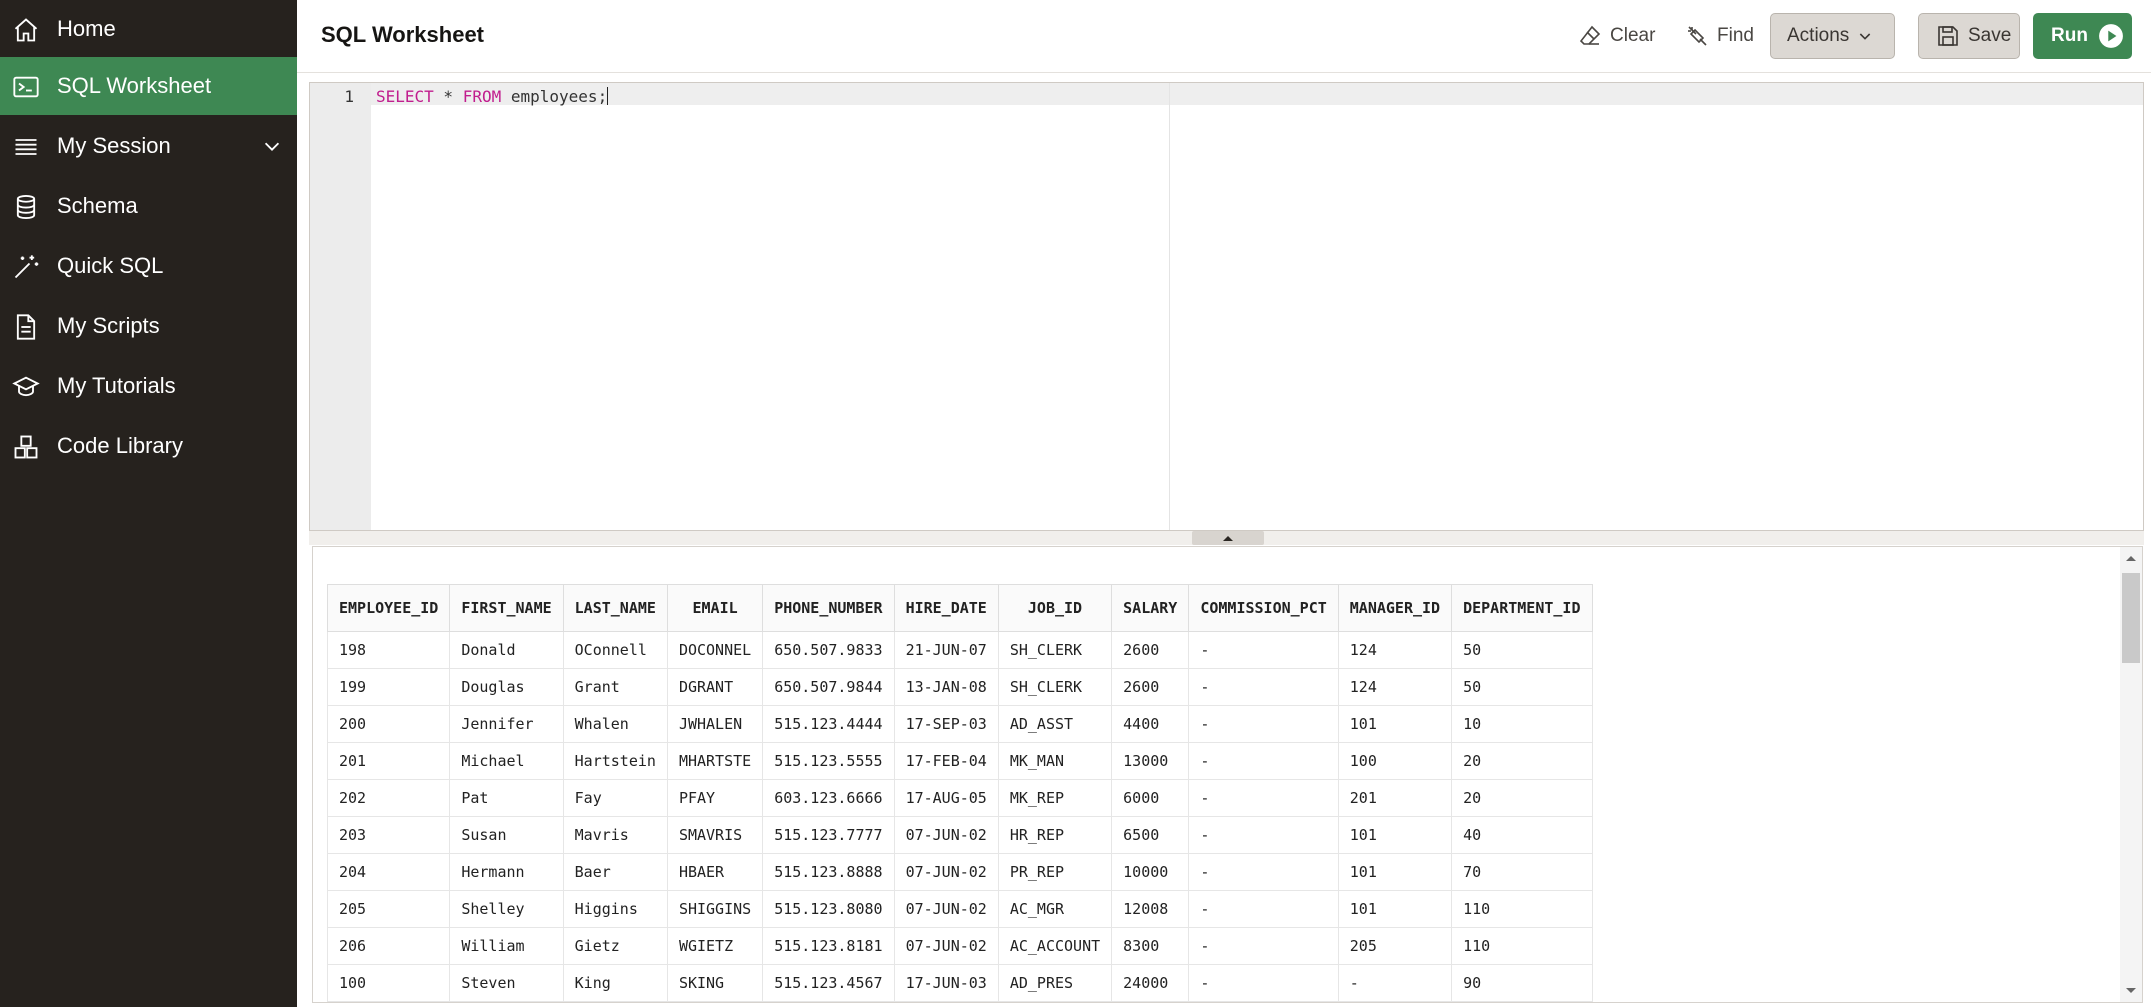  Describe the element at coordinates (1263, 608) in the screenshot. I see `column-header: COMMISSION_PCT` at that location.